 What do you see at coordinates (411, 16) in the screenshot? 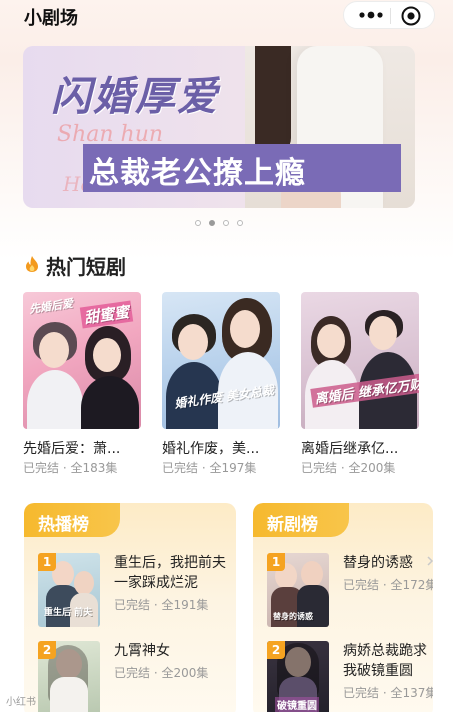
I see `target-icon` at bounding box center [411, 16].